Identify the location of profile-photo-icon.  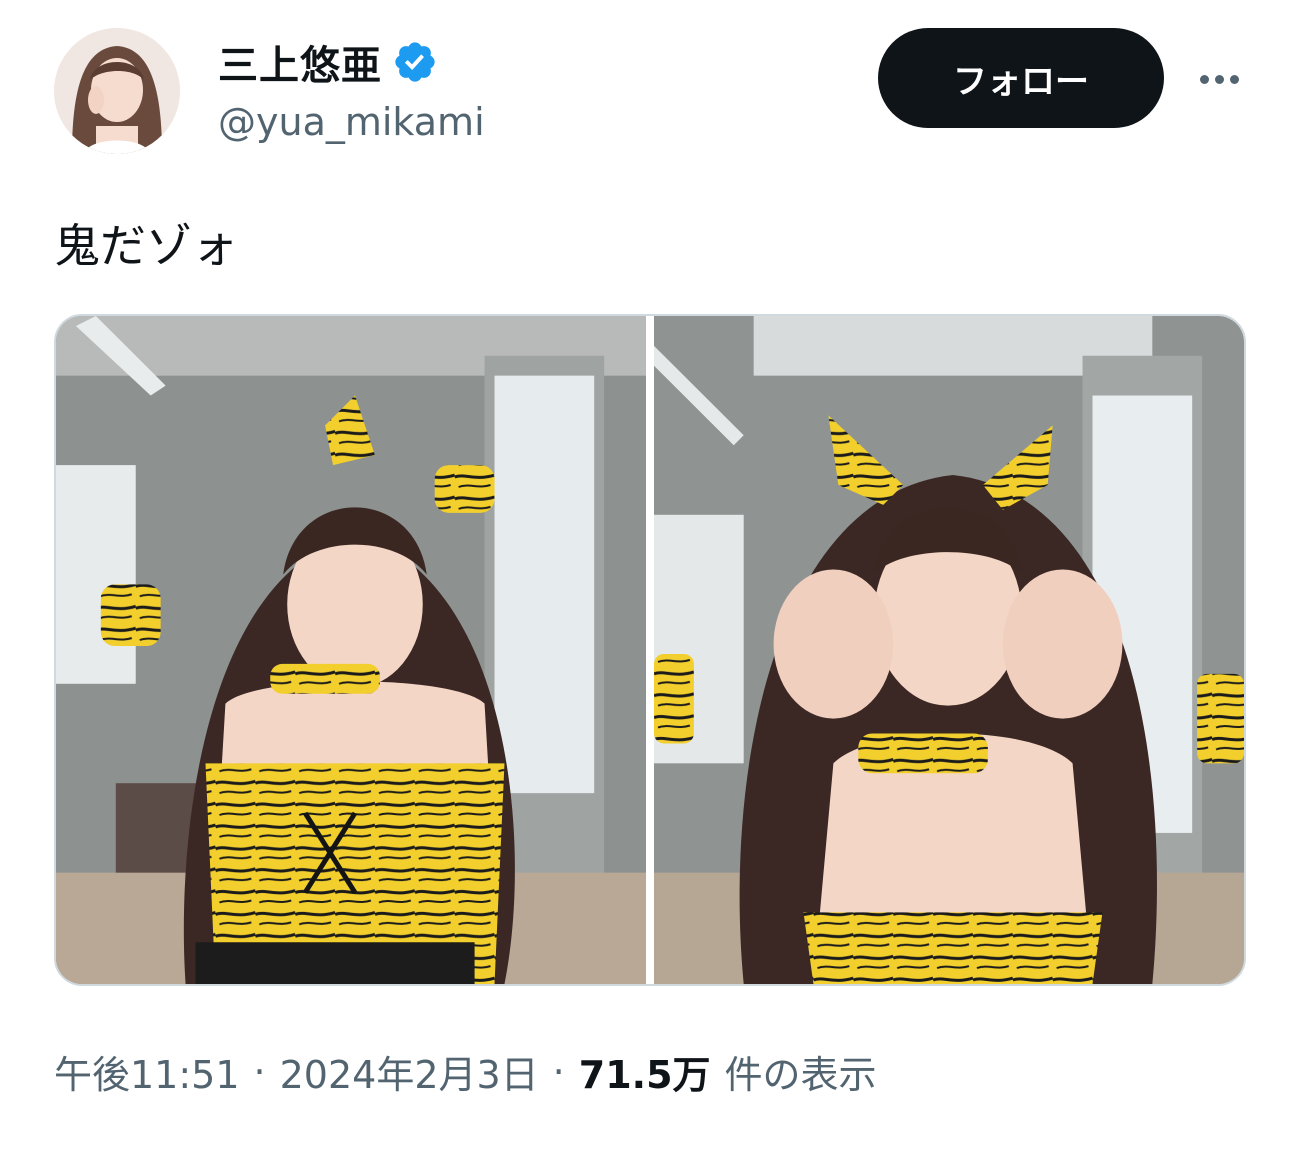
(117, 91).